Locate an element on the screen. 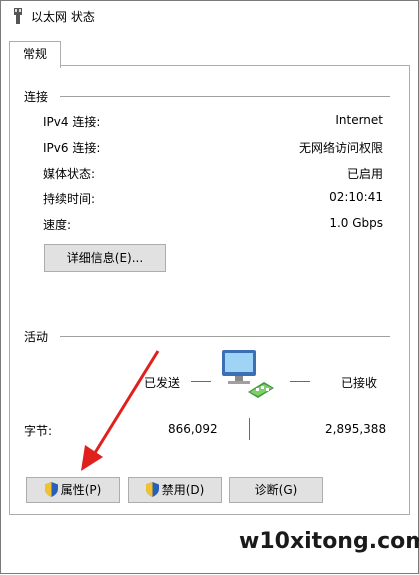 This screenshot has height=575, width=419. network-computer-icon is located at coordinates (248, 374).